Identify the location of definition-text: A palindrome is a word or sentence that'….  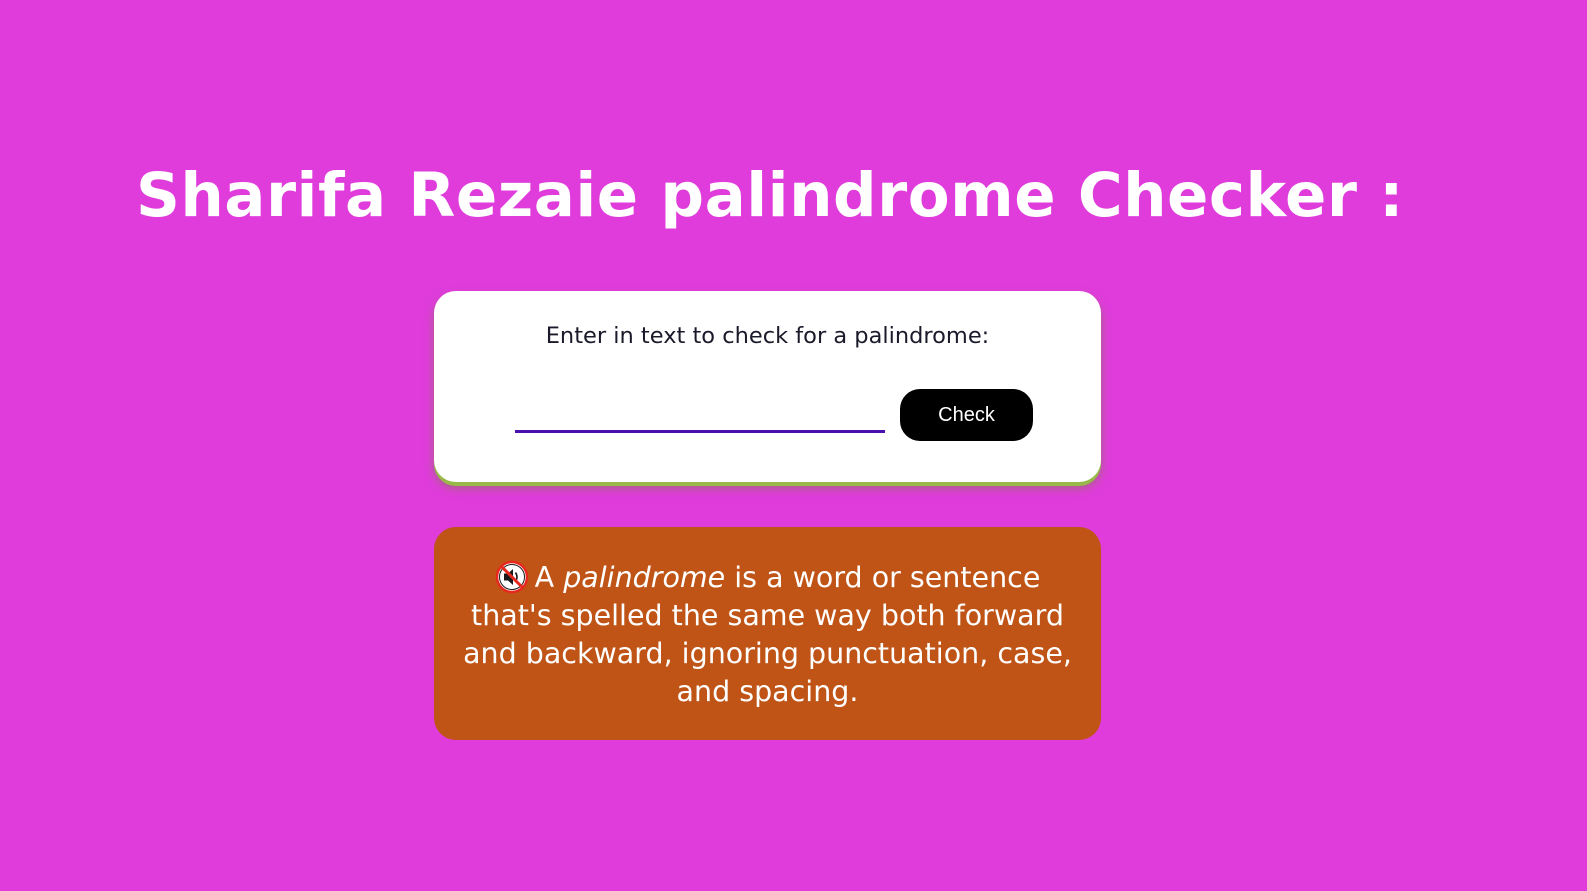
(767, 635).